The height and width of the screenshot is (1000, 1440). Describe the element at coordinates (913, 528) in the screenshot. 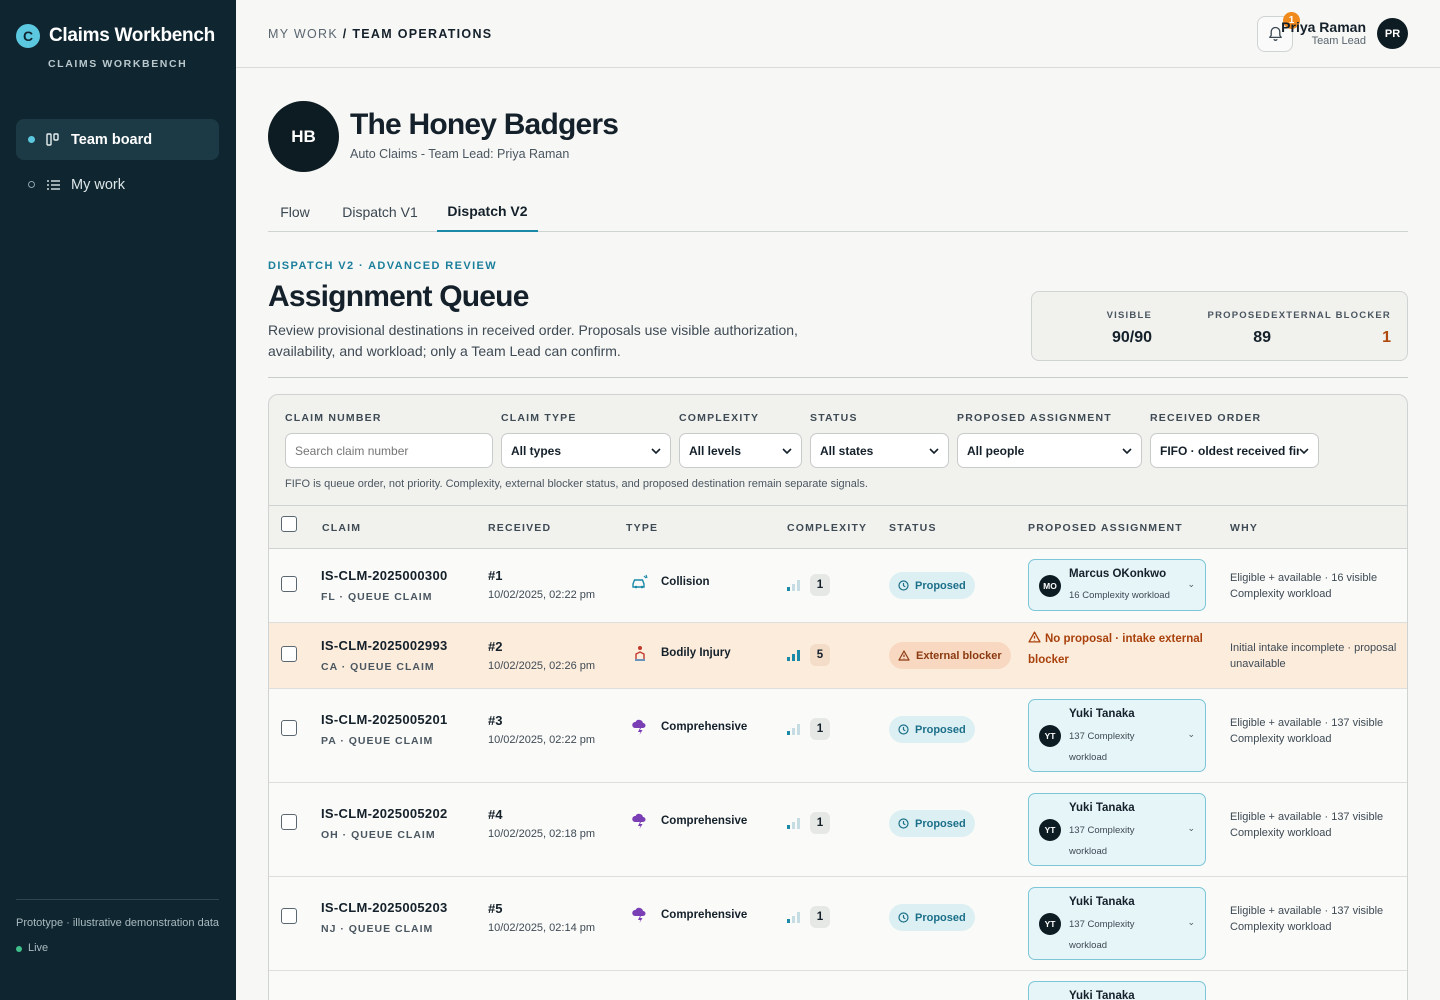

I see `column-header-status: STATUS` at that location.